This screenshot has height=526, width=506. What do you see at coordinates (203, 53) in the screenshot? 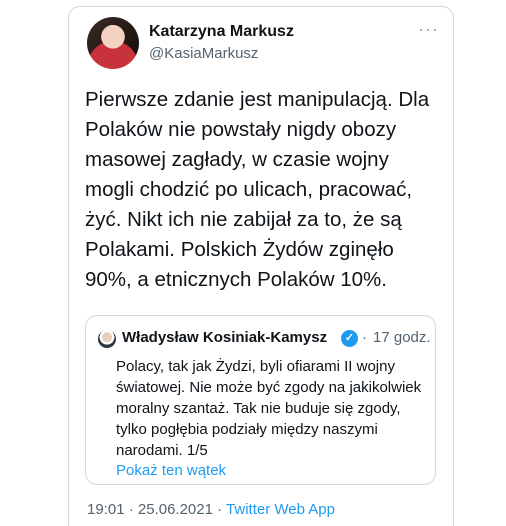
I see `author-handle: @KasiaMarkusz` at bounding box center [203, 53].